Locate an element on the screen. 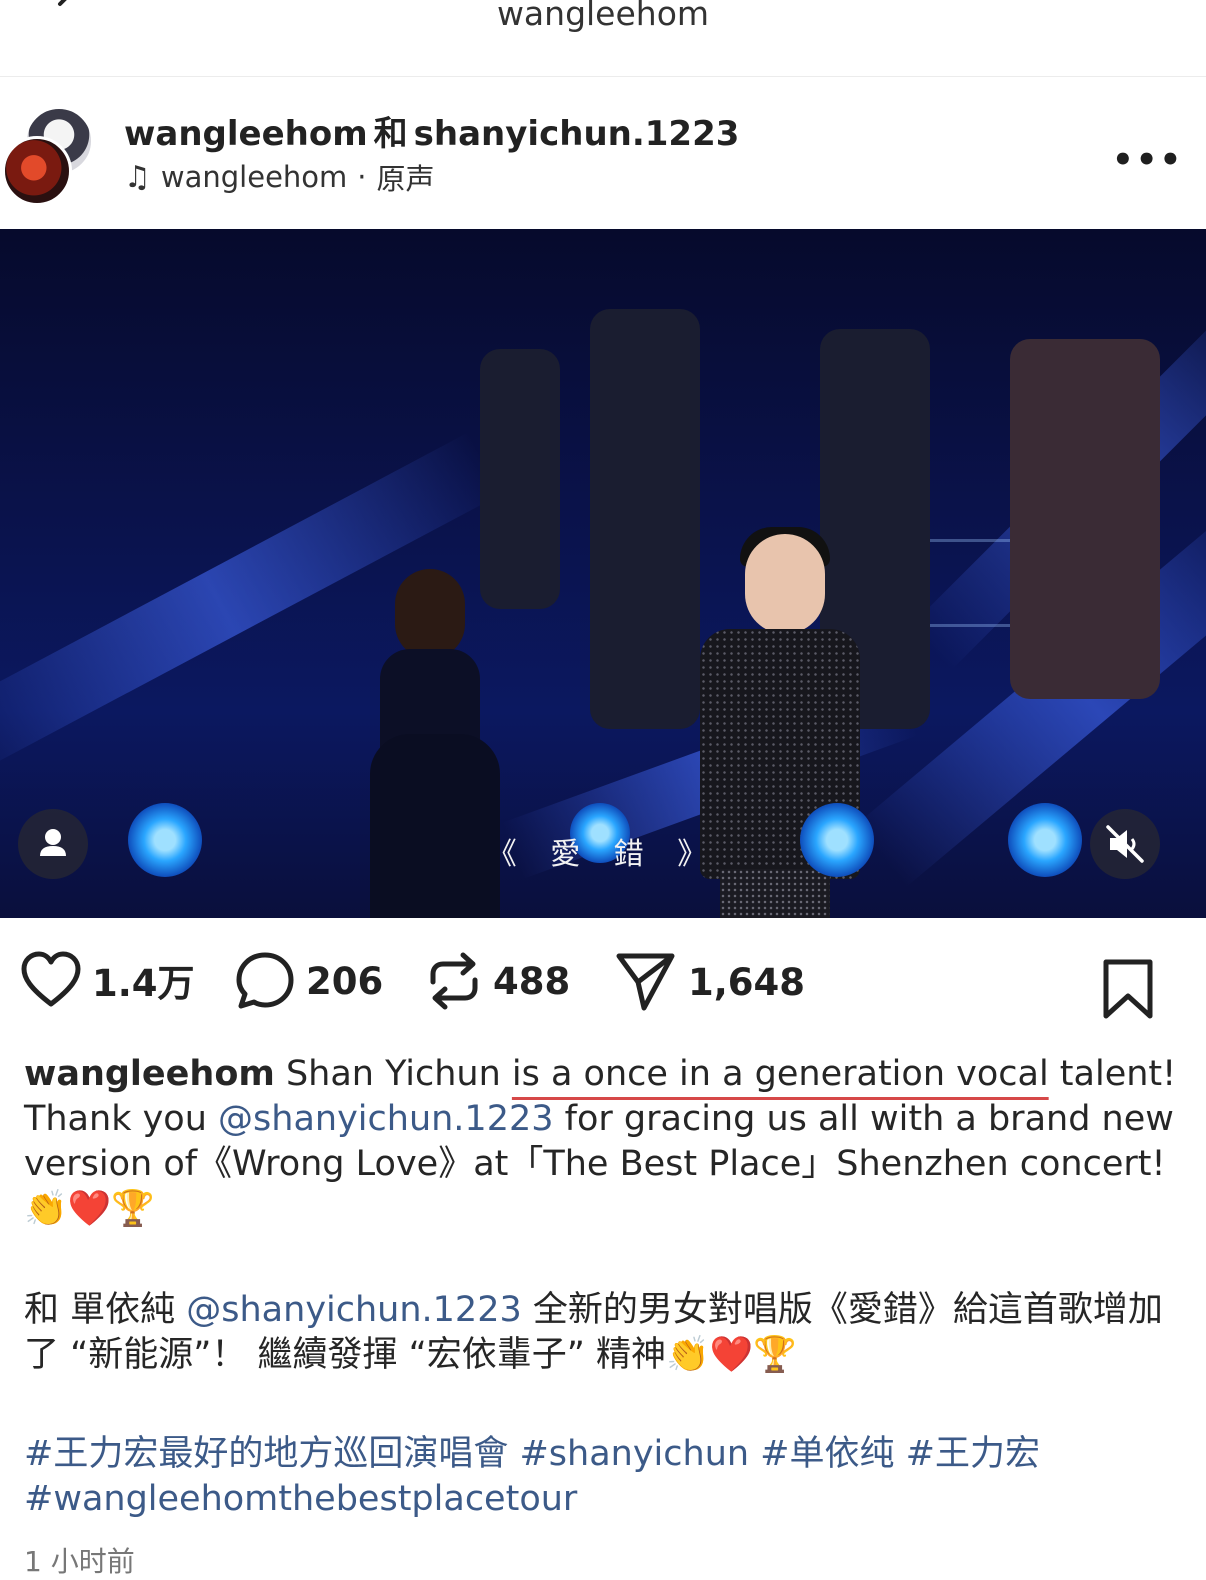  caption-zh-emojis: 👏❤️🏆 is located at coordinates (731, 1355).